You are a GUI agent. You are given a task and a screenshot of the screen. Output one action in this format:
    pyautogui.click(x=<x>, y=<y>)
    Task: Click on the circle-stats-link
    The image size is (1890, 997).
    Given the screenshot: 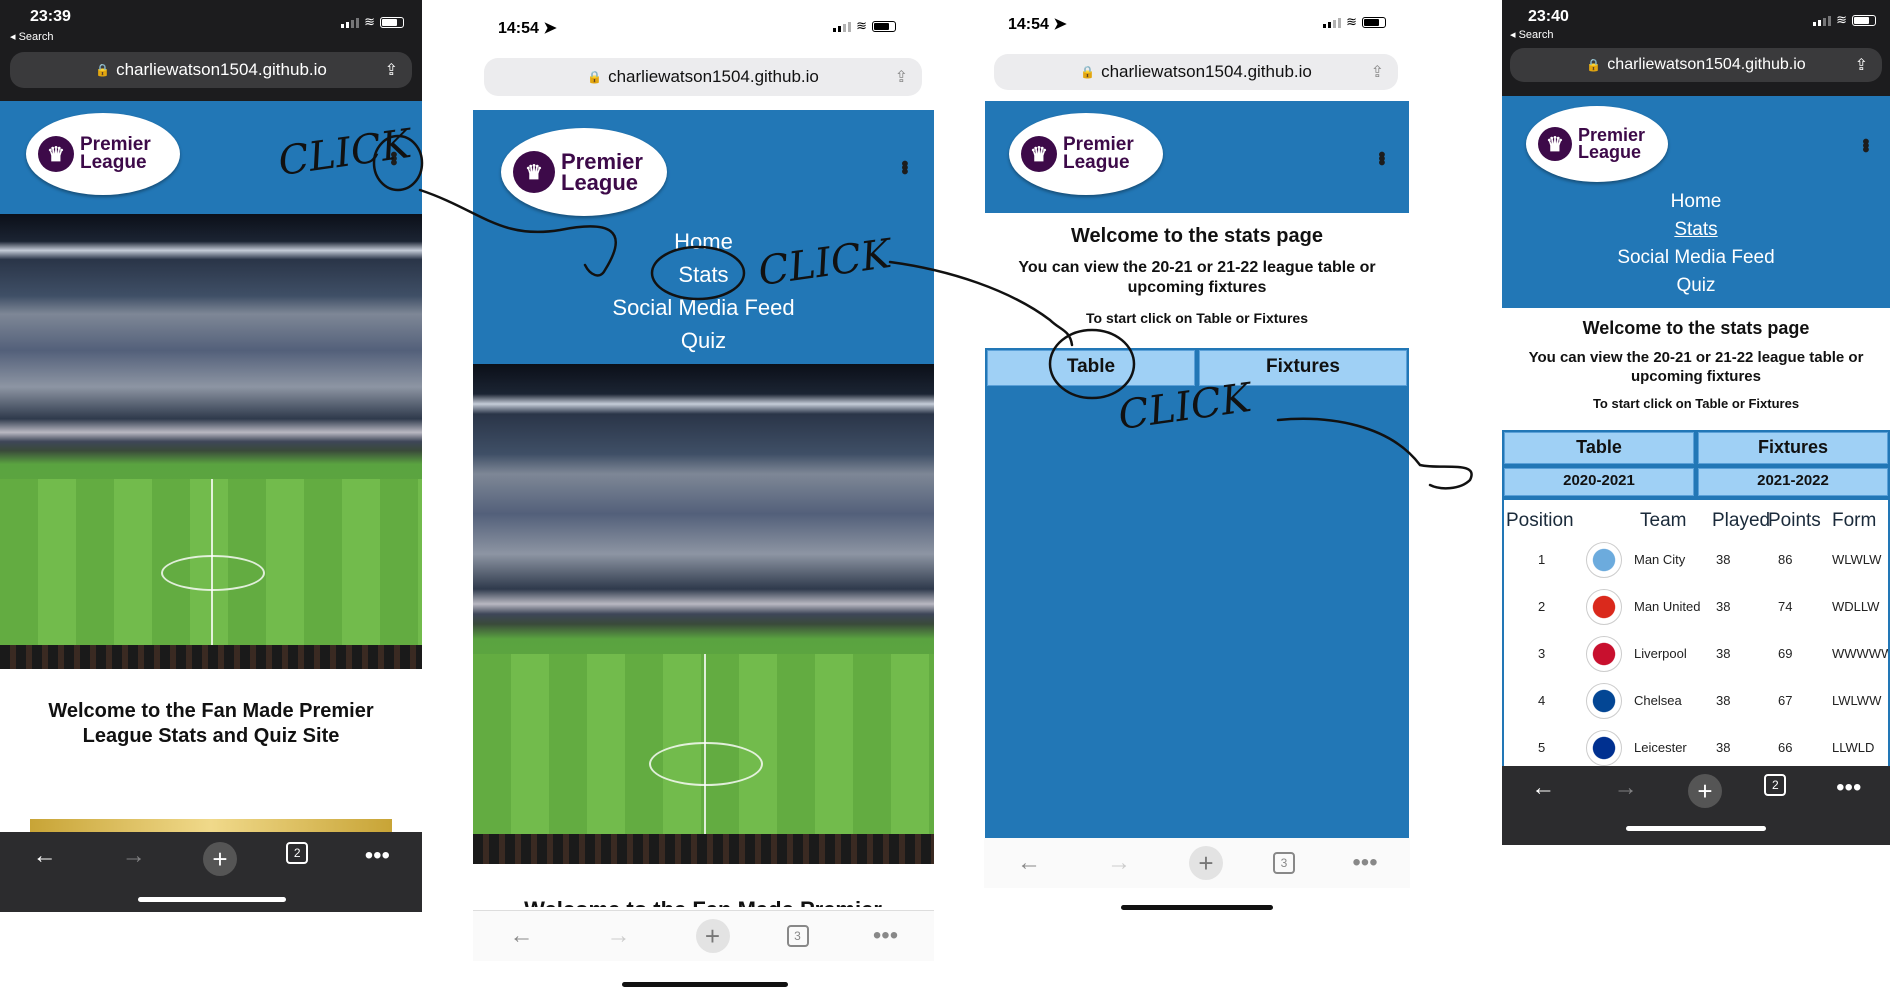 What is the action you would take?
    pyautogui.click(x=698, y=273)
    